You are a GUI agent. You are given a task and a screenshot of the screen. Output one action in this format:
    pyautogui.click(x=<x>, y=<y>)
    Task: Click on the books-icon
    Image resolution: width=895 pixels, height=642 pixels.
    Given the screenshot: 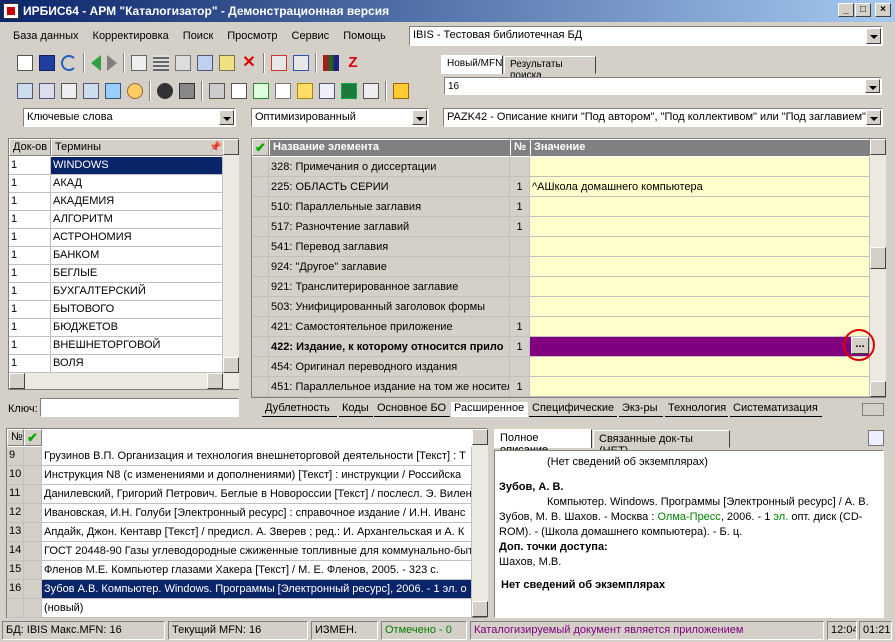 What is the action you would take?
    pyautogui.click(x=331, y=63)
    